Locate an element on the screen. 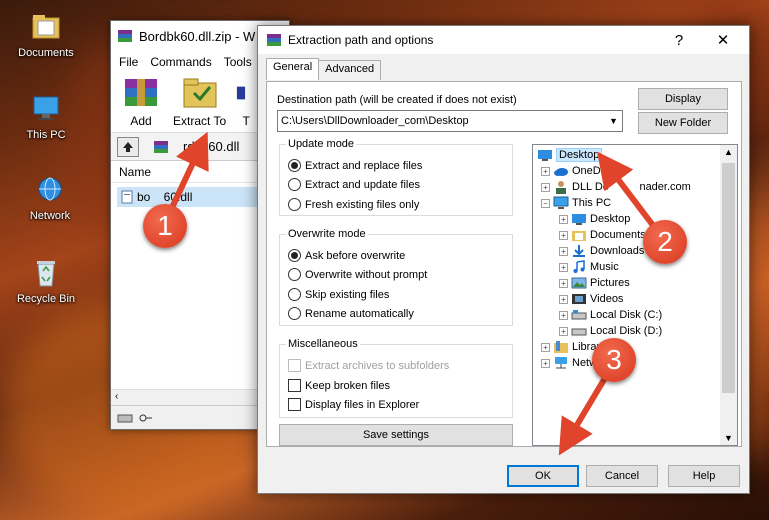 The image size is (769, 520). tree-item-local-disk-c: + Local Disk (C:) is located at coordinates (610, 315).